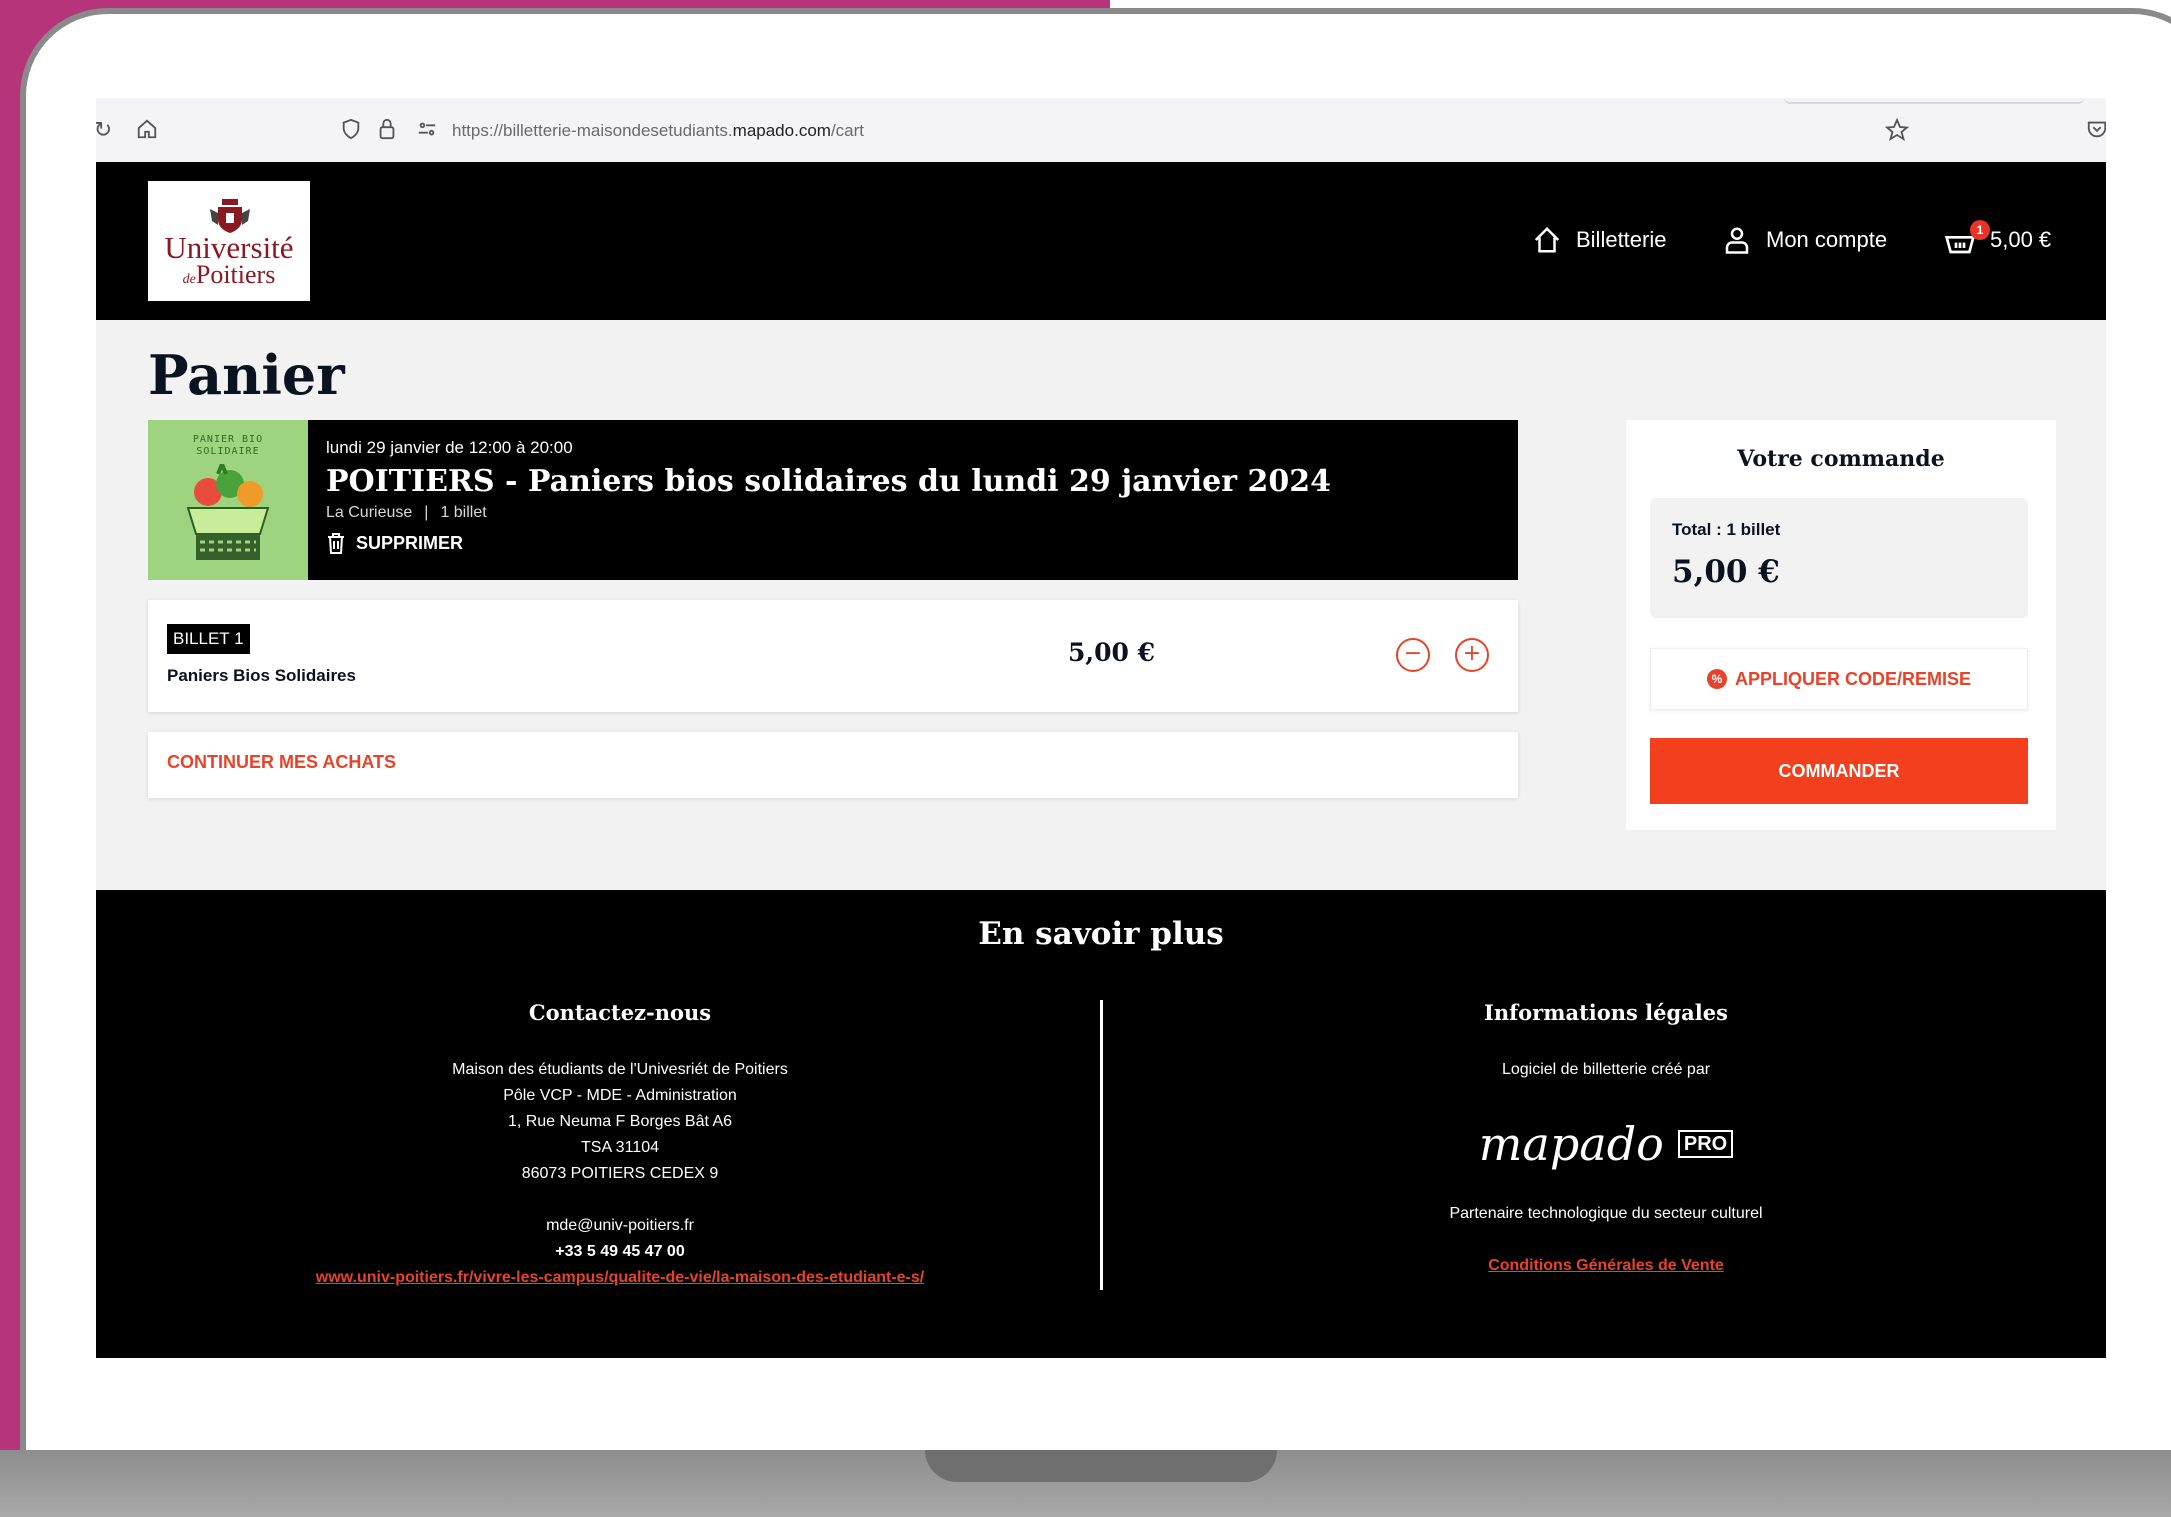  Describe the element at coordinates (620, 1252) in the screenshot. I see `contact-phone: +33 5 49 45 47 00` at that location.